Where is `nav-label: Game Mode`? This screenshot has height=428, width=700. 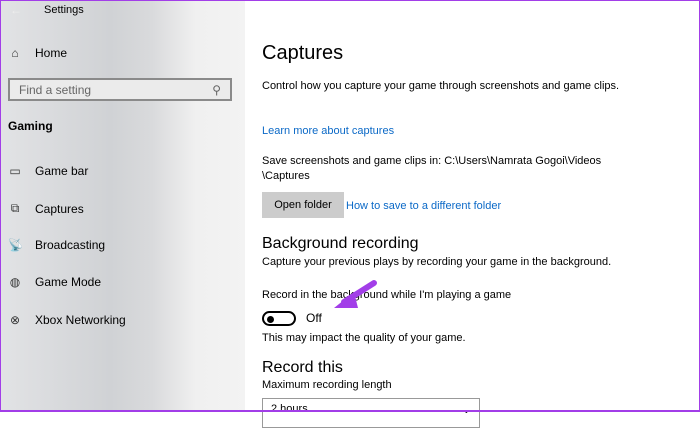 nav-label: Game Mode is located at coordinates (68, 282).